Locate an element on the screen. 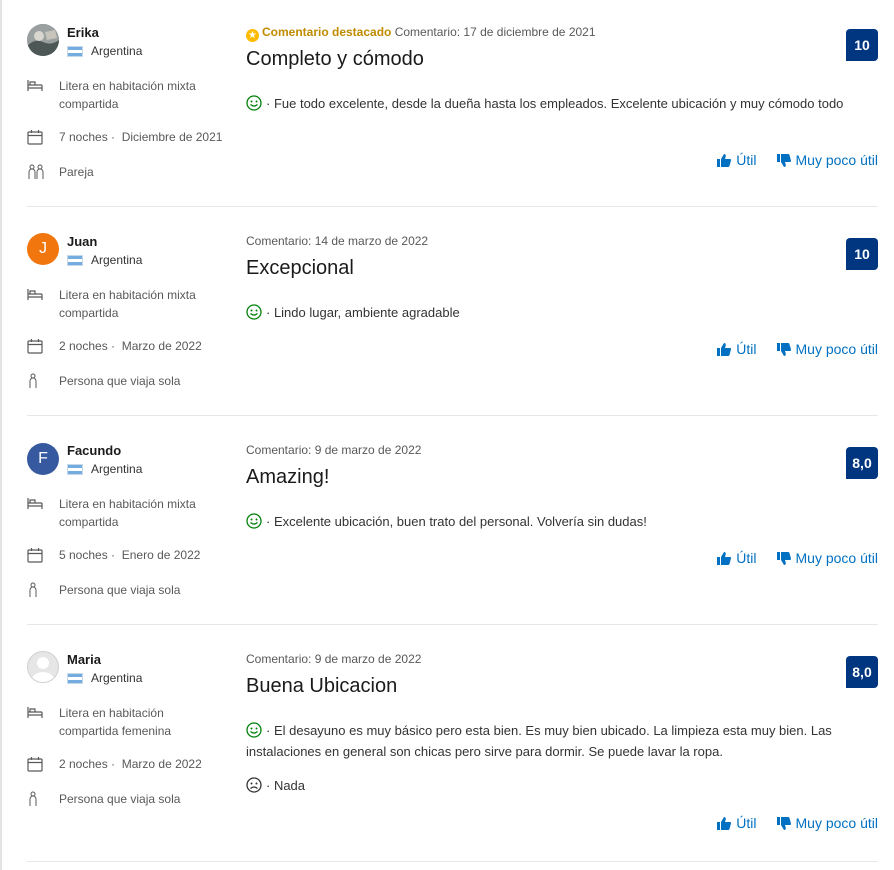 The height and width of the screenshot is (870, 894). nights-label: 5 noches · is located at coordinates (87, 555).